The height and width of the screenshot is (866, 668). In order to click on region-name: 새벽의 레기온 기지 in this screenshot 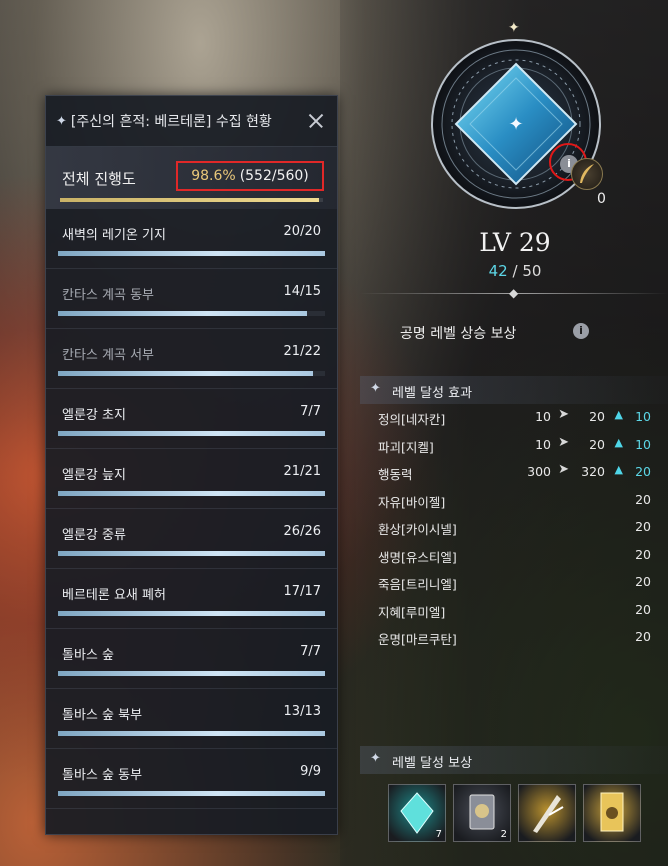, I will do `click(114, 235)`.